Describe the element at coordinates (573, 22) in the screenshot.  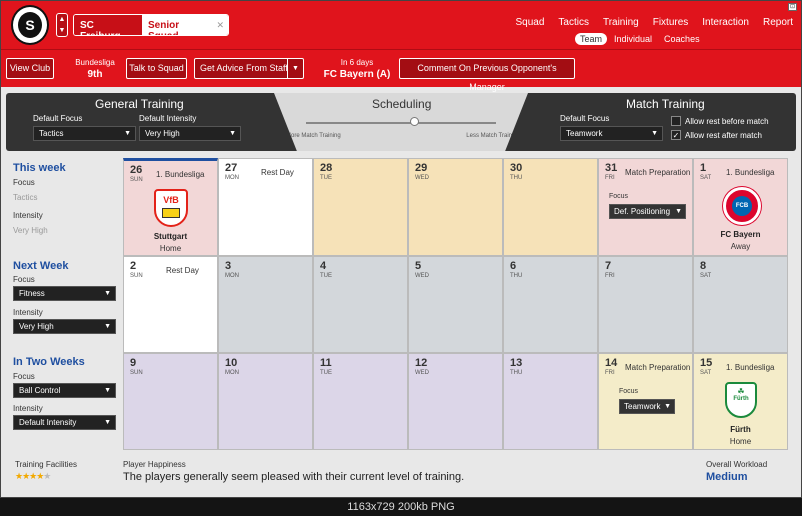
I see `nav-tactics: Tactics` at that location.